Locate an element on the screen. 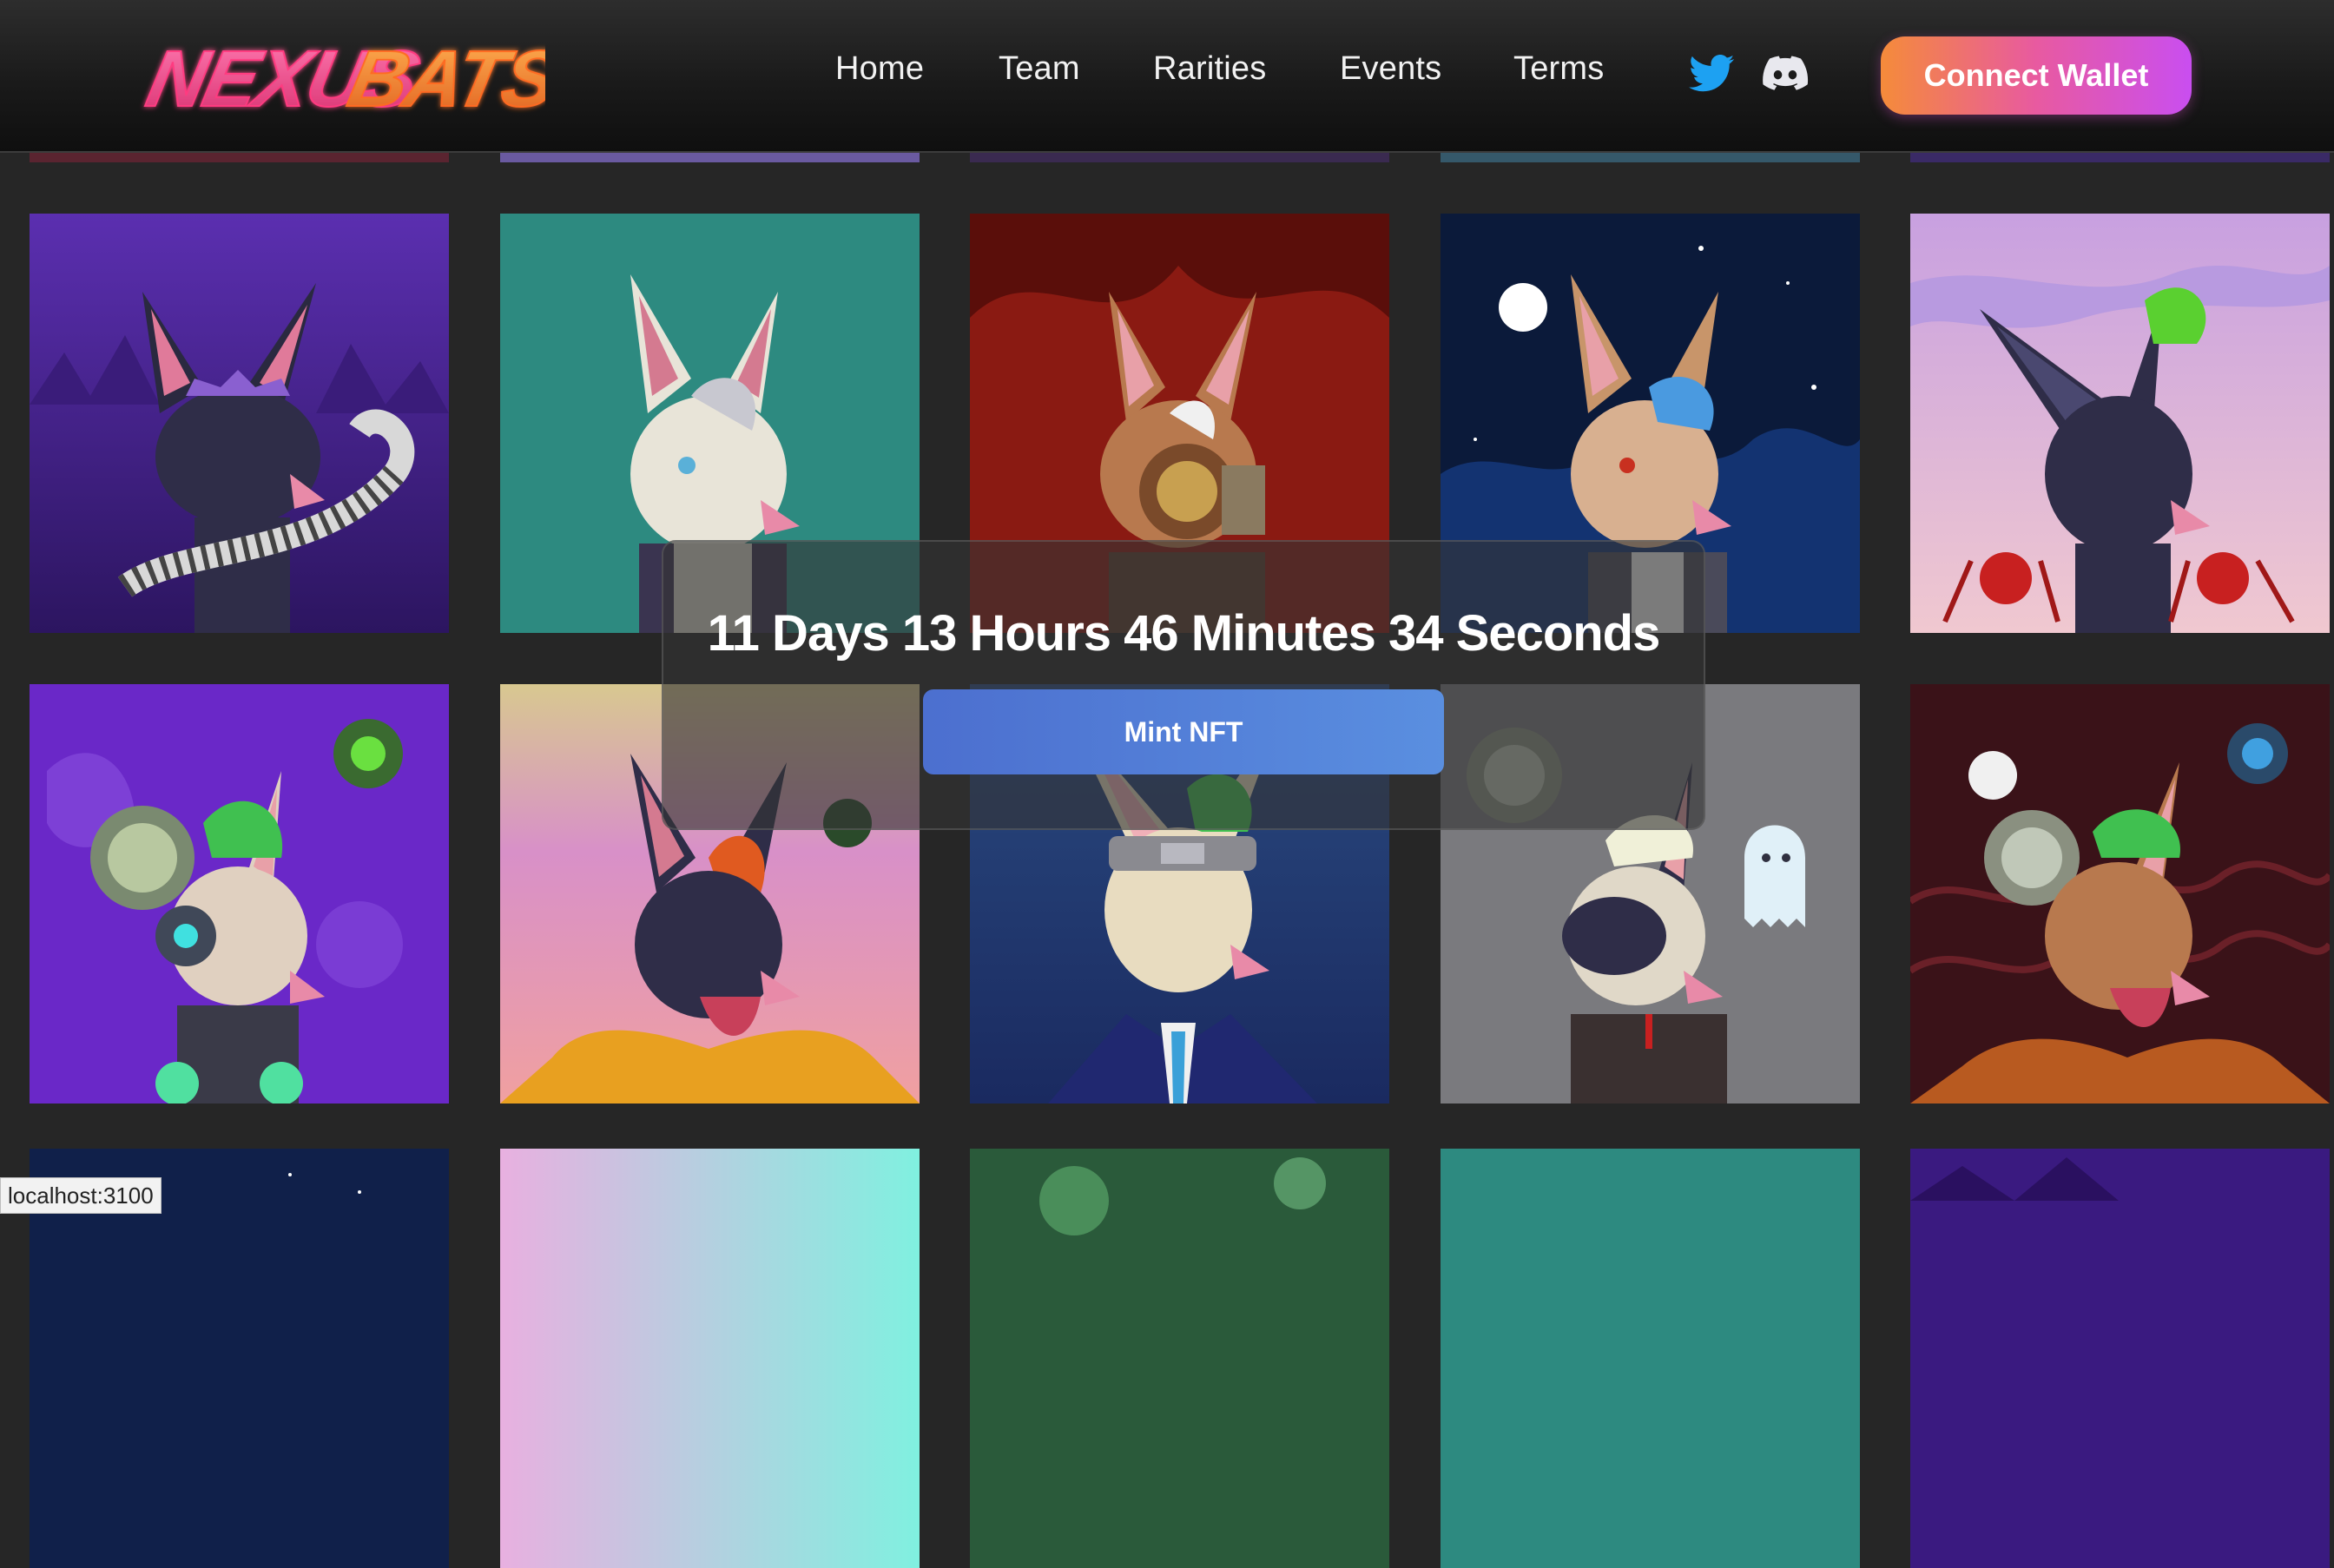 The image size is (2334, 1568). twitter-icon is located at coordinates (1712, 73).